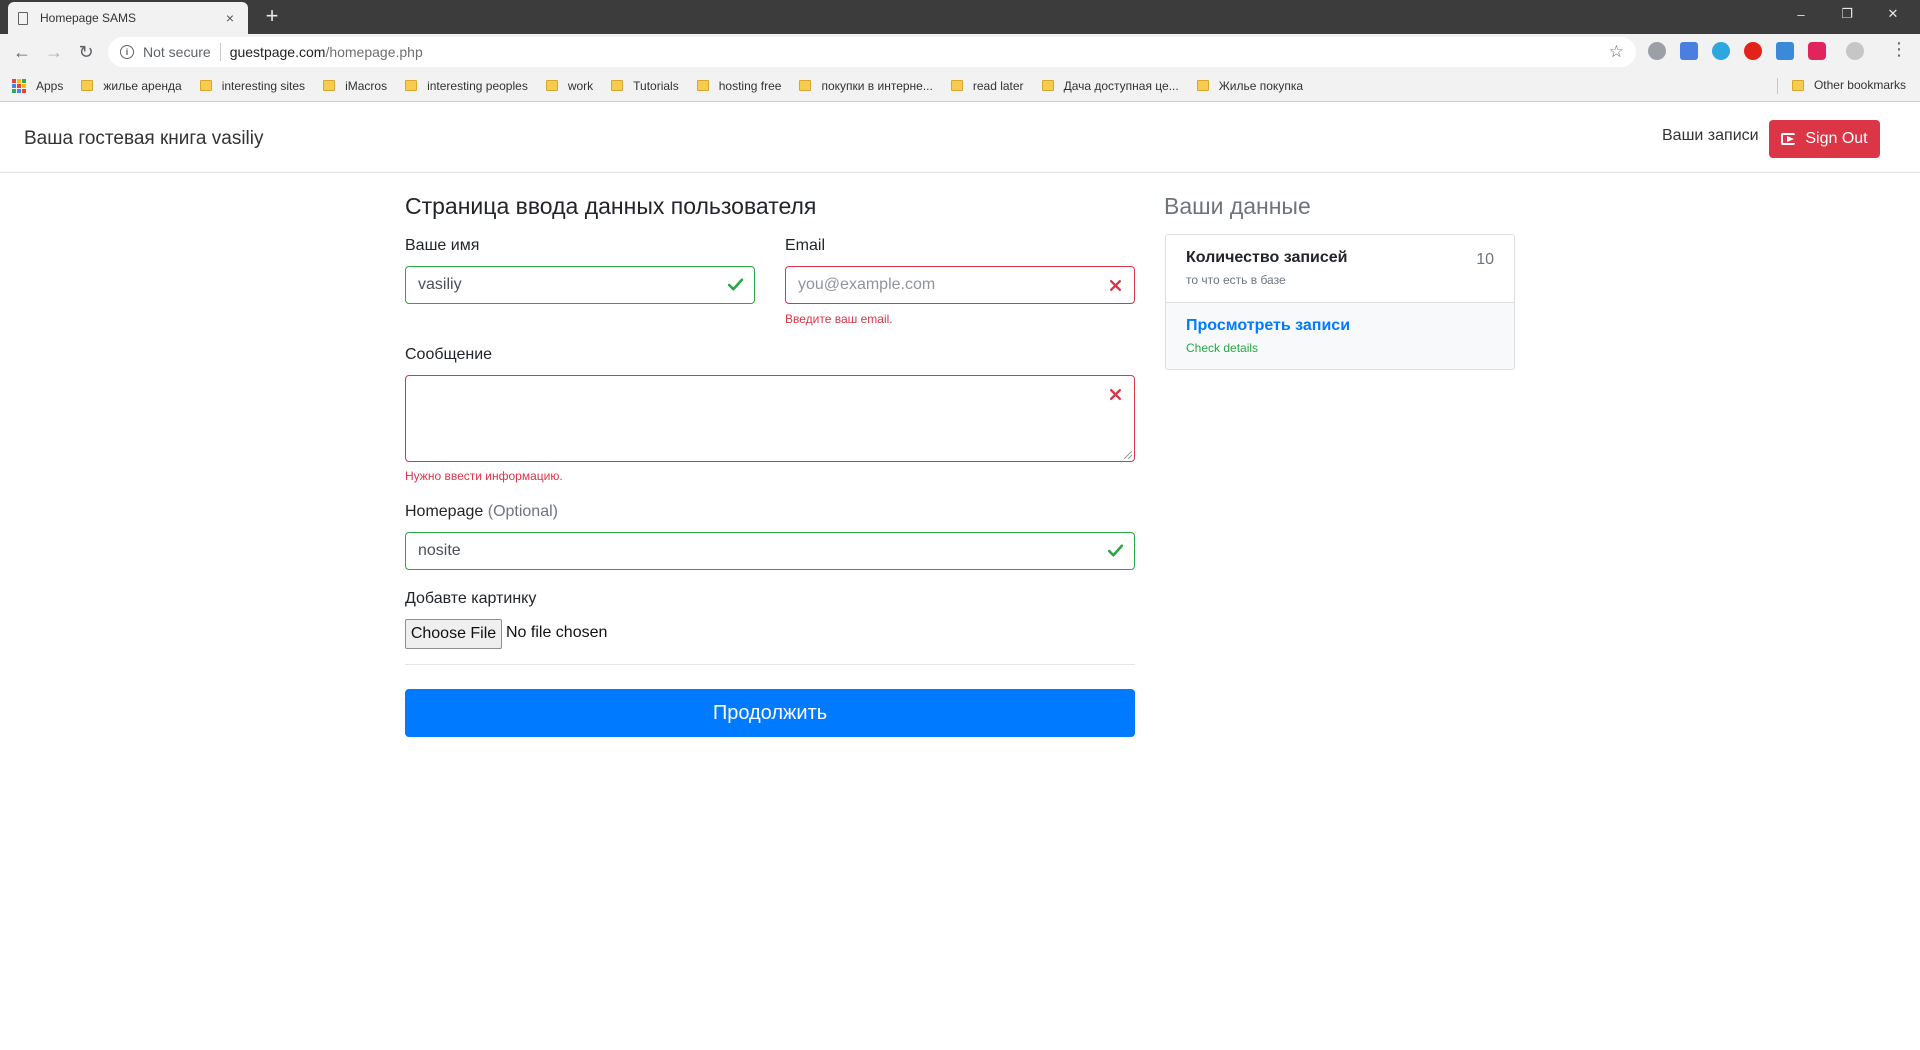  Describe the element at coordinates (738, 86) in the screenshot. I see `bookmark-folder: hosting free` at that location.